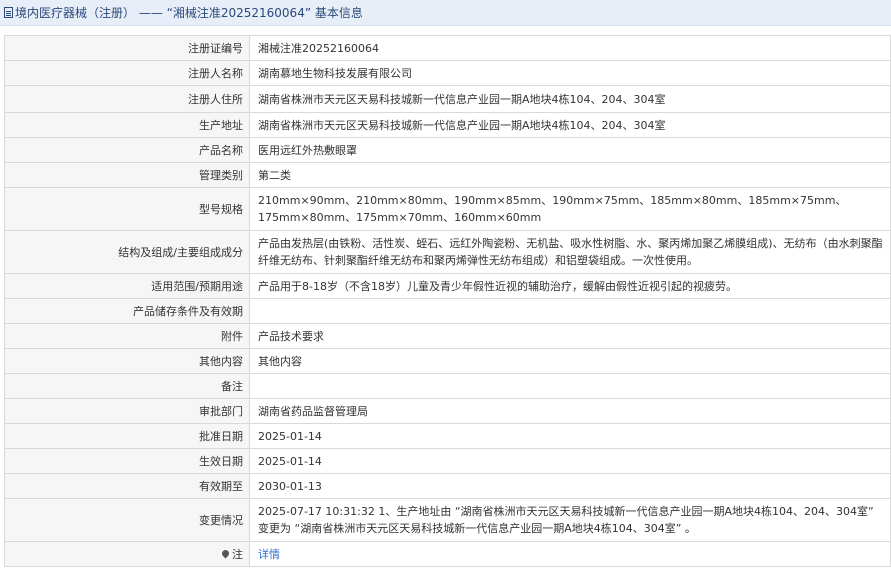  I want to click on row-label: 适用范围/预期用途, so click(127, 286).